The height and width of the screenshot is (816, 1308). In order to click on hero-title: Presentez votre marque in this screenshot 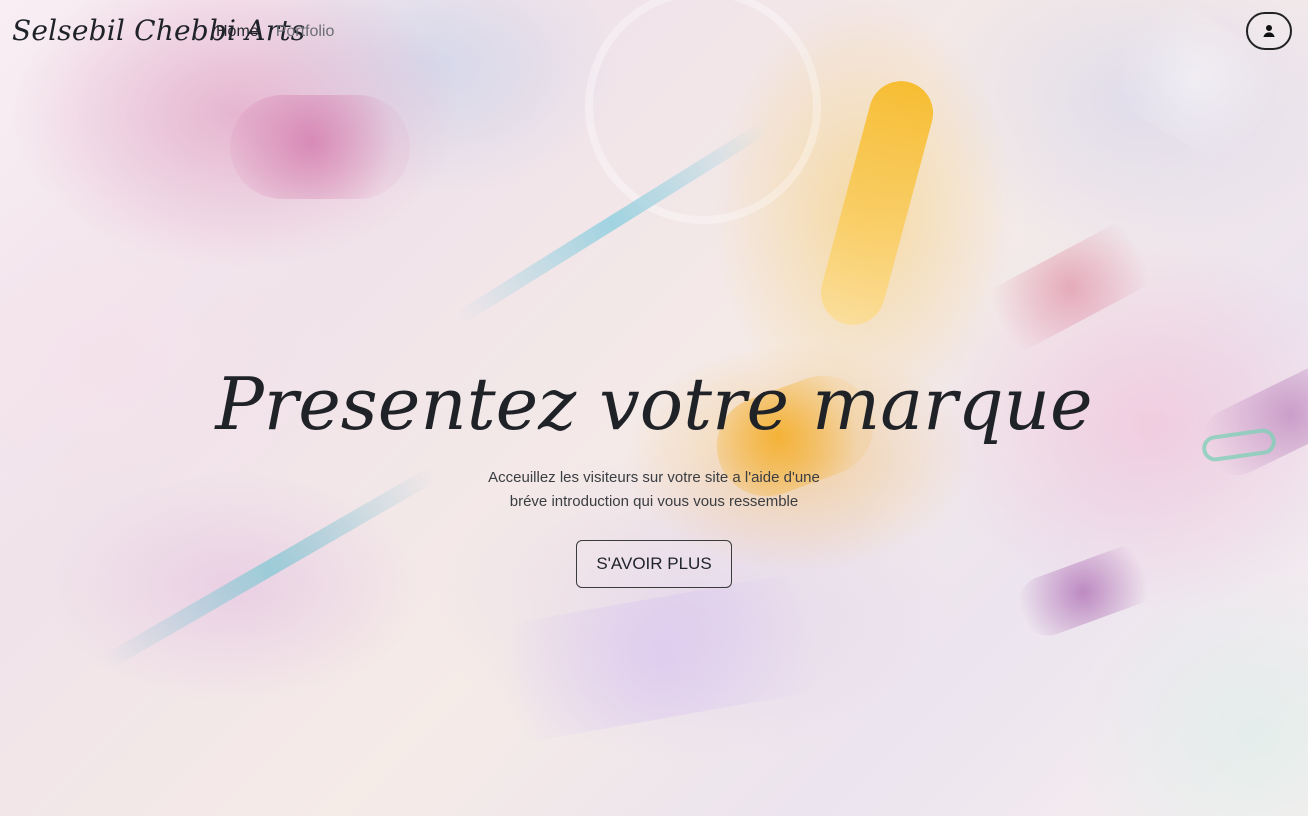, I will do `click(654, 404)`.